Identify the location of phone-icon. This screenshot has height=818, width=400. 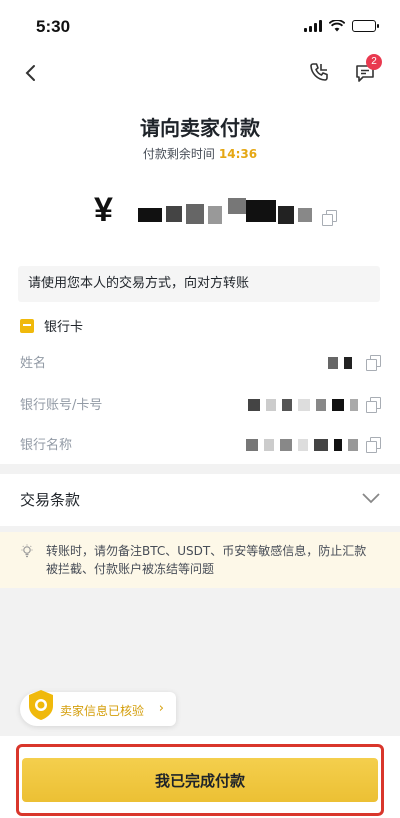
(319, 72).